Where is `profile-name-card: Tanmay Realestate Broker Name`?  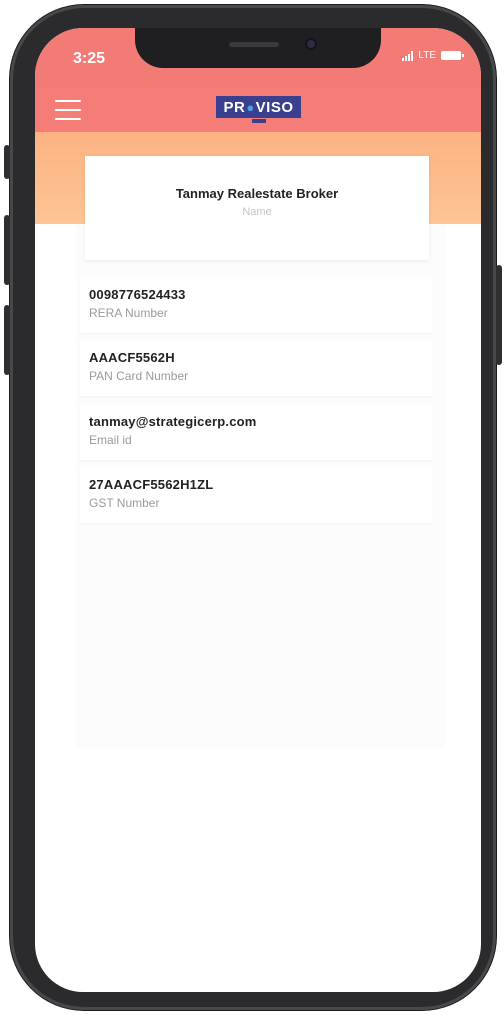
profile-name-card: Tanmay Realestate Broker Name is located at coordinates (257, 208).